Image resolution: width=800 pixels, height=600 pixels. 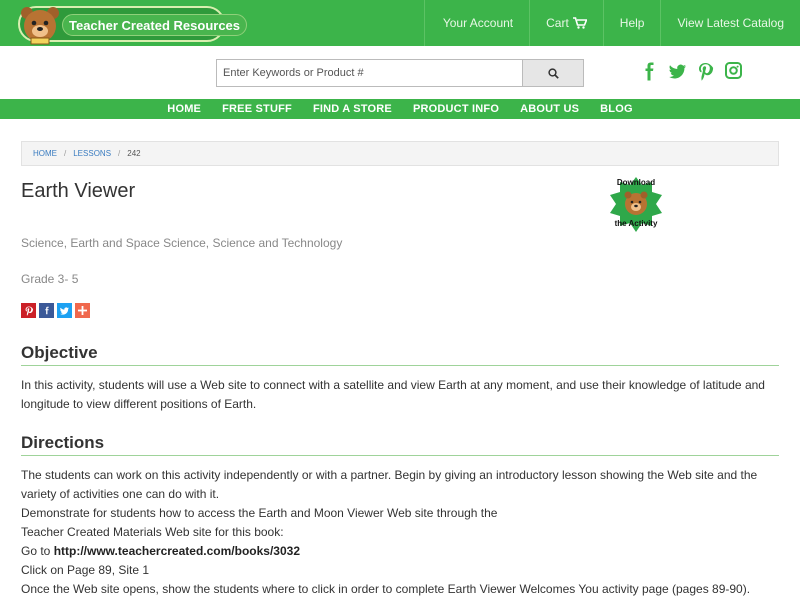 I want to click on nav-blog: BLOG, so click(x=616, y=109).